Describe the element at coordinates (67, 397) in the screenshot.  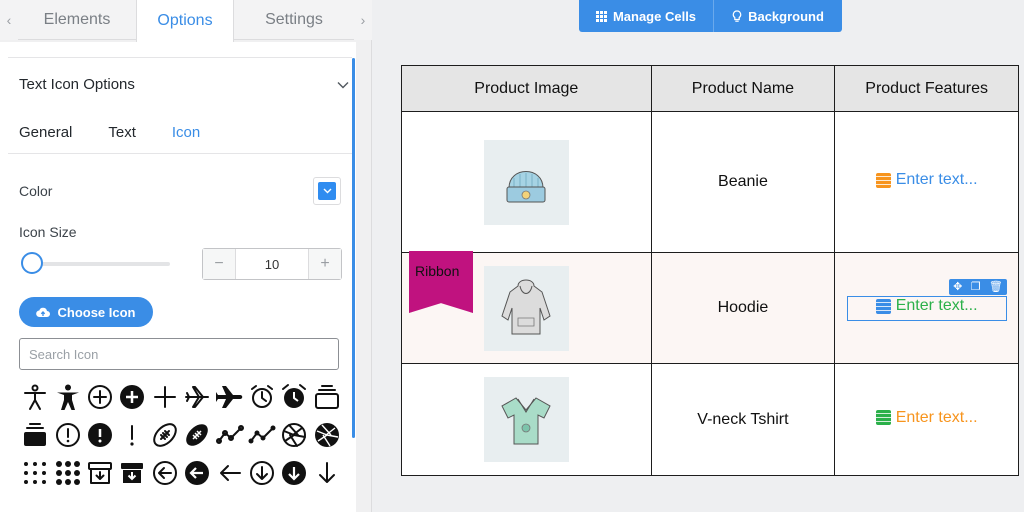
I see `accessibility-icon` at that location.